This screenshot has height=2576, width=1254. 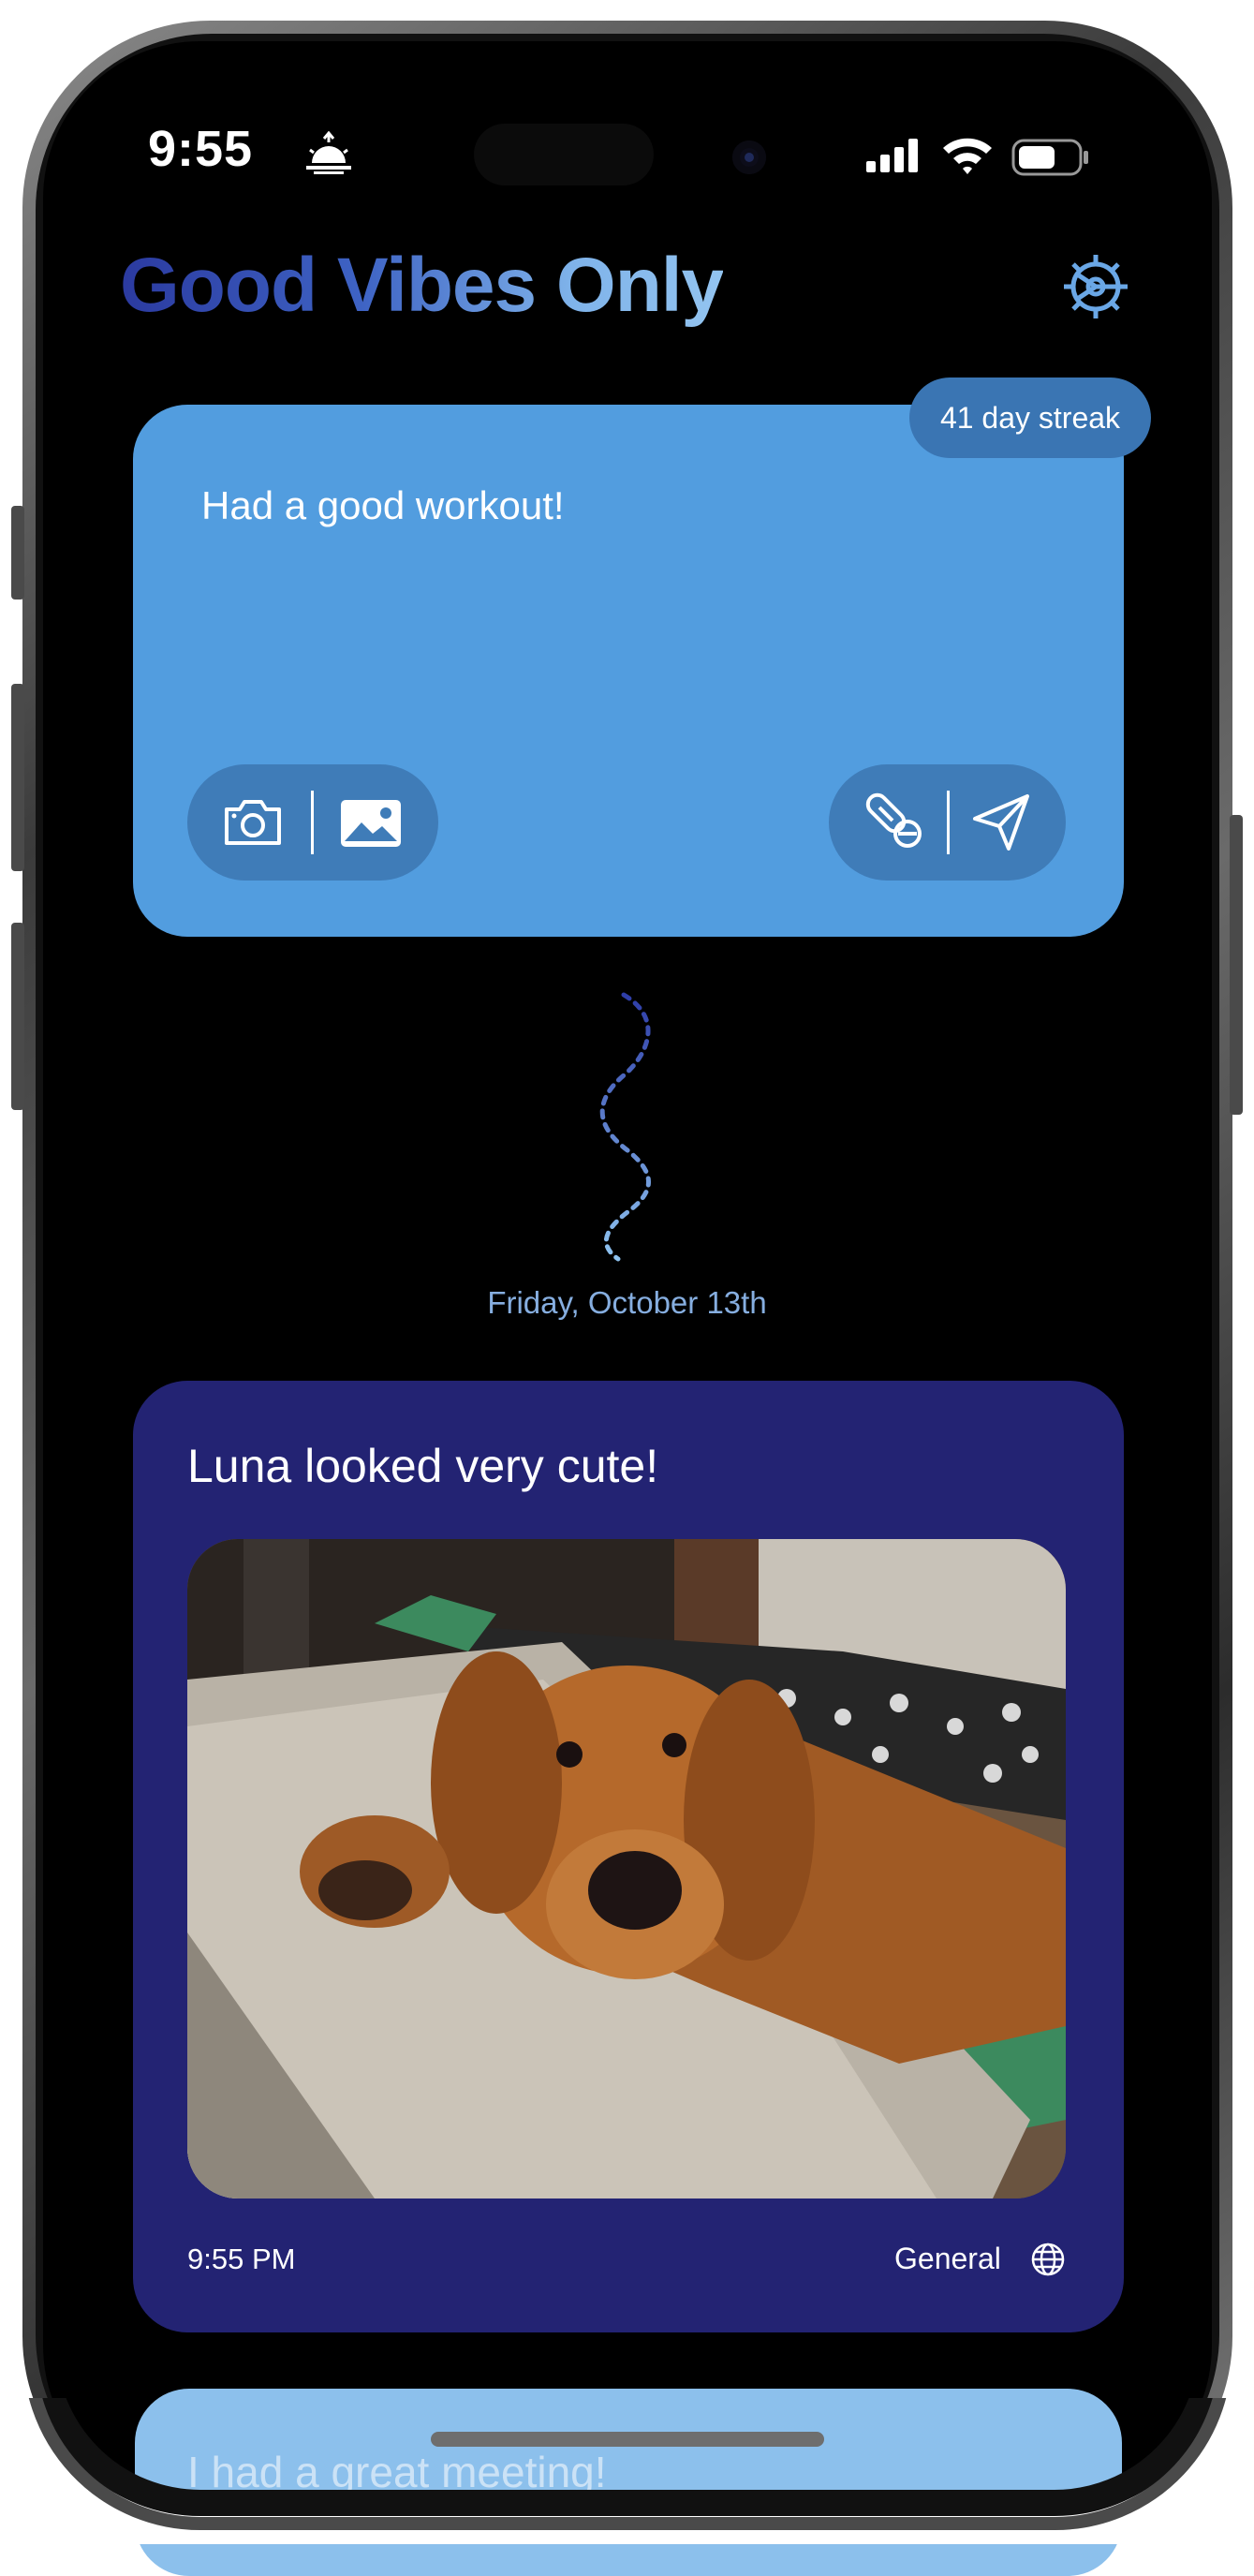 What do you see at coordinates (422, 285) in the screenshot?
I see `app-title: Good Vibes Only` at bounding box center [422, 285].